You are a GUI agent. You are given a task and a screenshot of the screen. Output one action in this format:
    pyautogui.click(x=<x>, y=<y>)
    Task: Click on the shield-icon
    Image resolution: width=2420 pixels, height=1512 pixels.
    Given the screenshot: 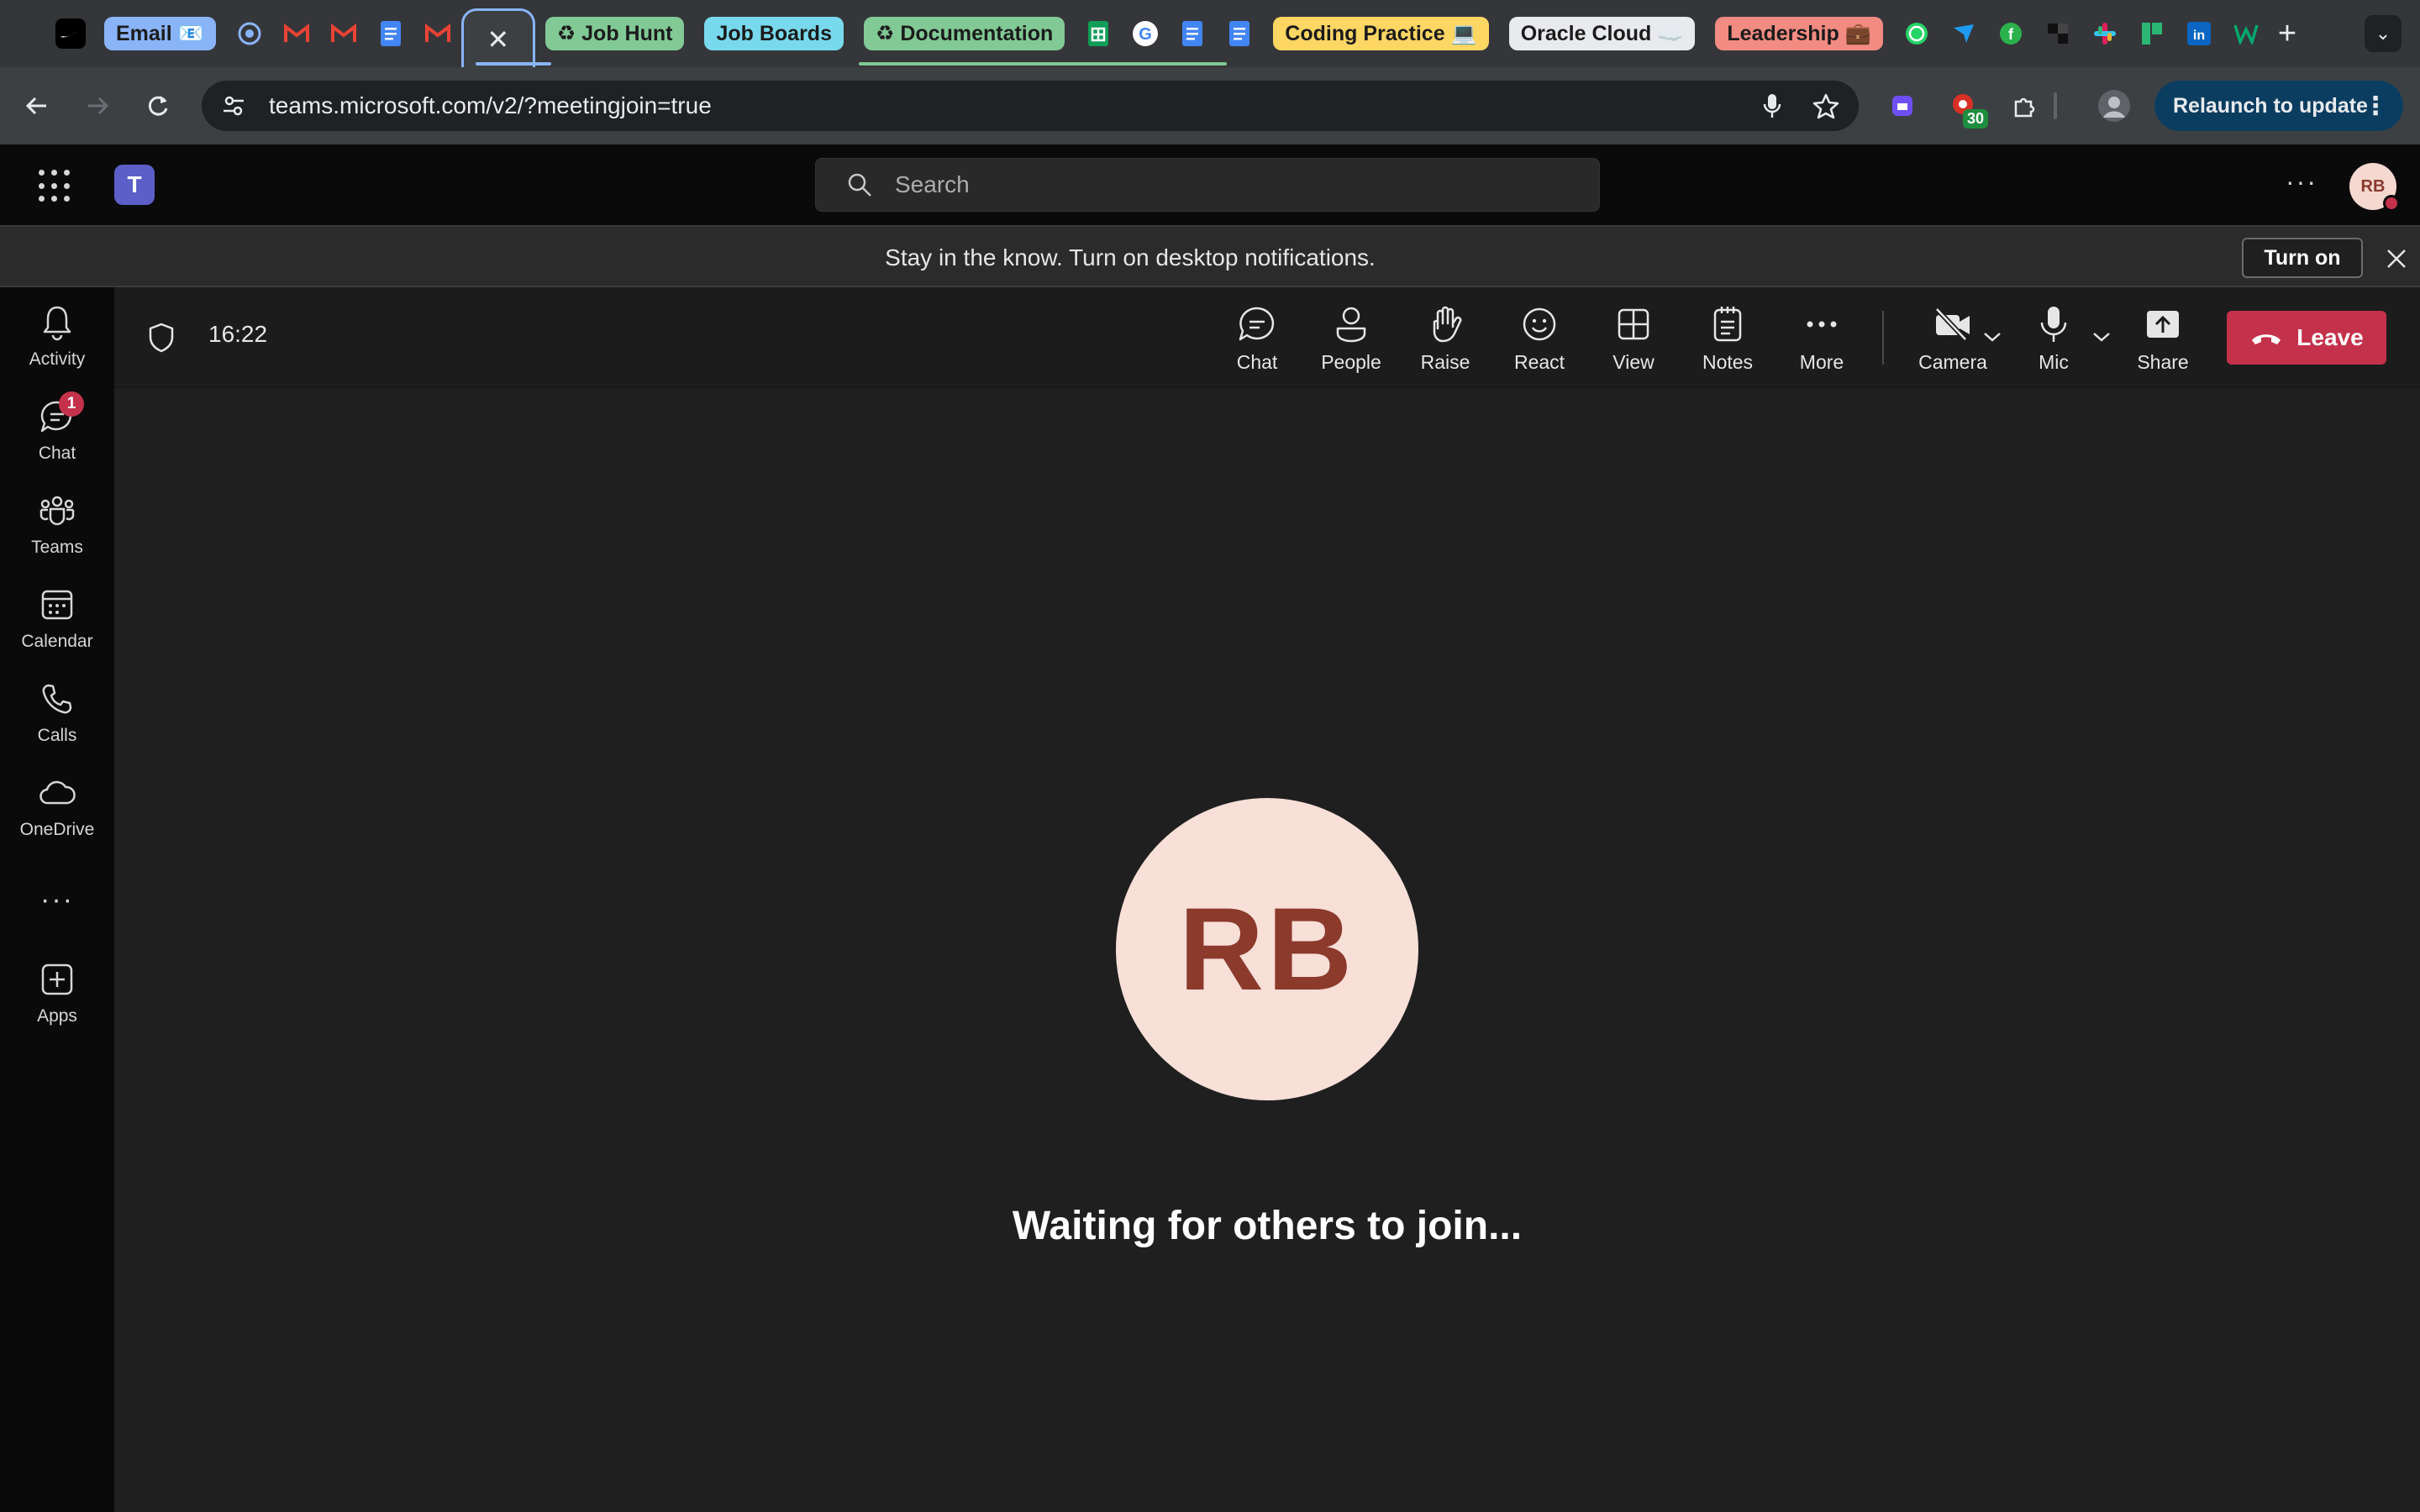 What is the action you would take?
    pyautogui.click(x=161, y=337)
    